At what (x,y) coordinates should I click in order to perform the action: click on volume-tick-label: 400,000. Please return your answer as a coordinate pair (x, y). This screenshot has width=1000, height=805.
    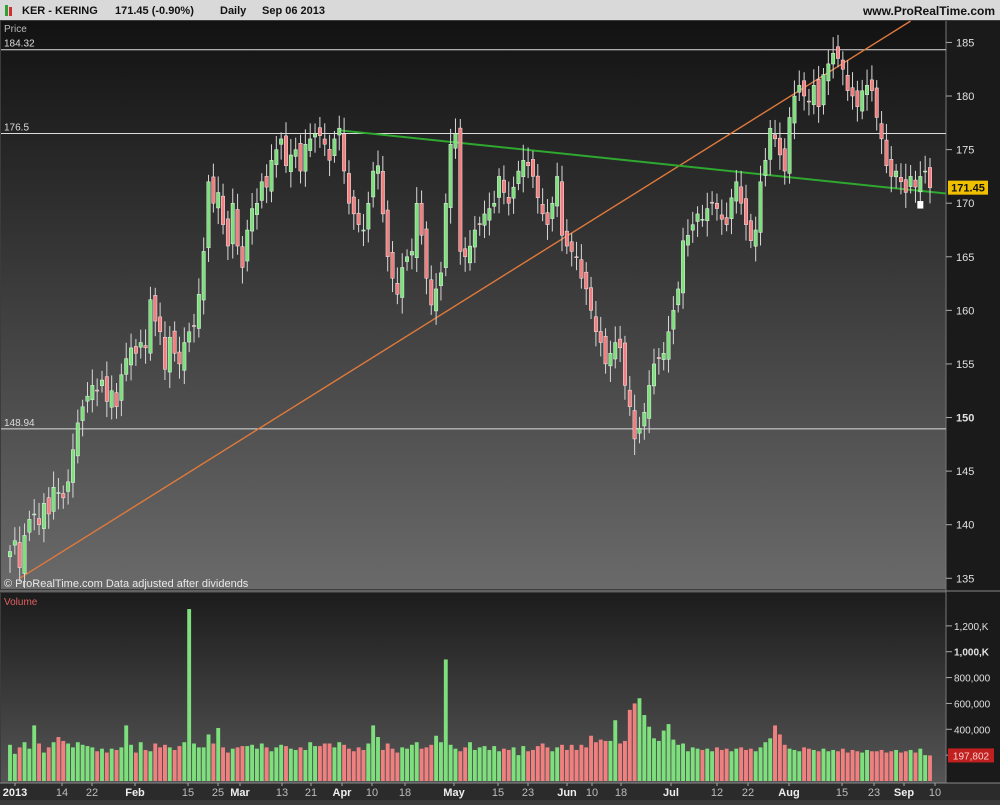
    Looking at the image, I should click on (972, 730).